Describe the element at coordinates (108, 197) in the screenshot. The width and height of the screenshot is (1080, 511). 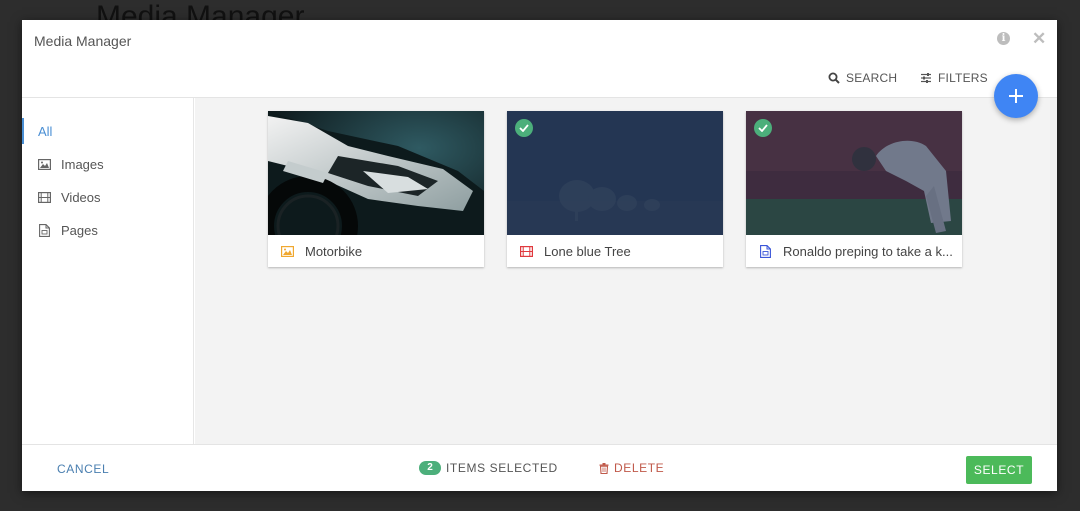
I see `sidebar-item-videos: Videos` at that location.